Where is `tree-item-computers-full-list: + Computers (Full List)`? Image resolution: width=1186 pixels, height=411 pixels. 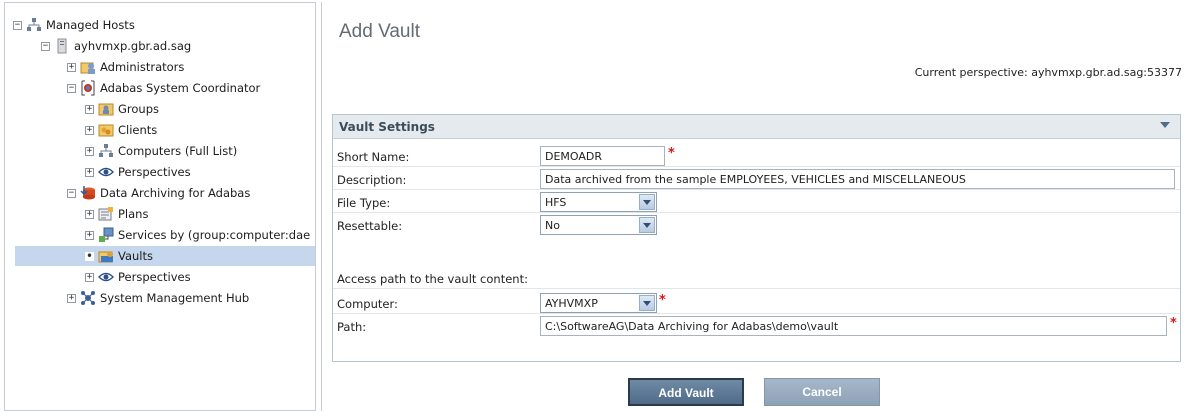 tree-item-computers-full-list: + Computers (Full List) is located at coordinates (161, 151).